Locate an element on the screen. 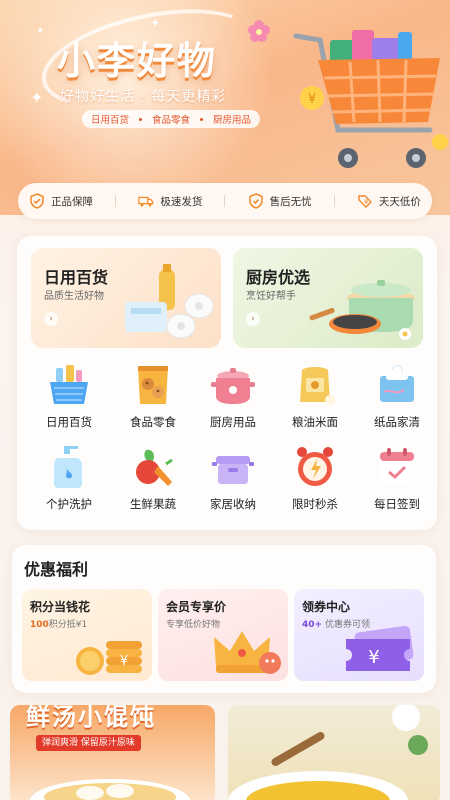 Image resolution: width=450 pixels, height=800 pixels. benefit-highlight: 100 is located at coordinates (39, 625).